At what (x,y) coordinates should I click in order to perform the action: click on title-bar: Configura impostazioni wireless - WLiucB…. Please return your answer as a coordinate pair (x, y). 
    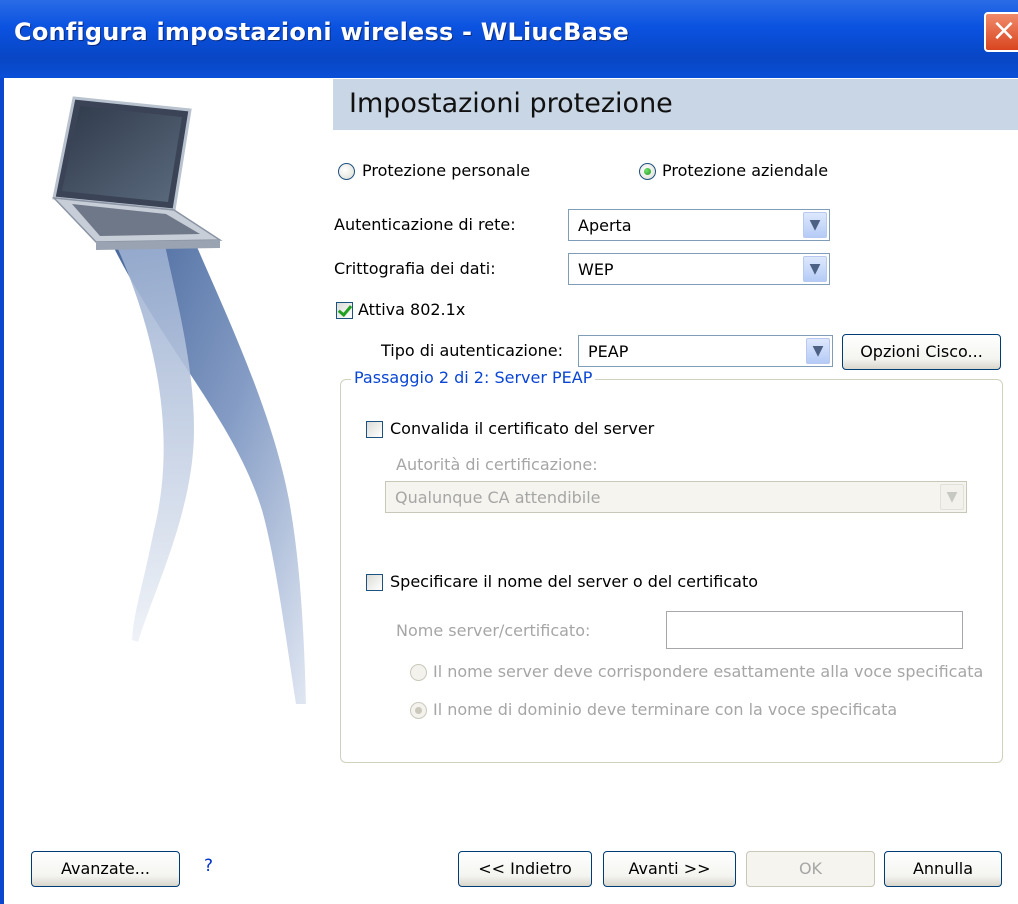
    Looking at the image, I should click on (509, 39).